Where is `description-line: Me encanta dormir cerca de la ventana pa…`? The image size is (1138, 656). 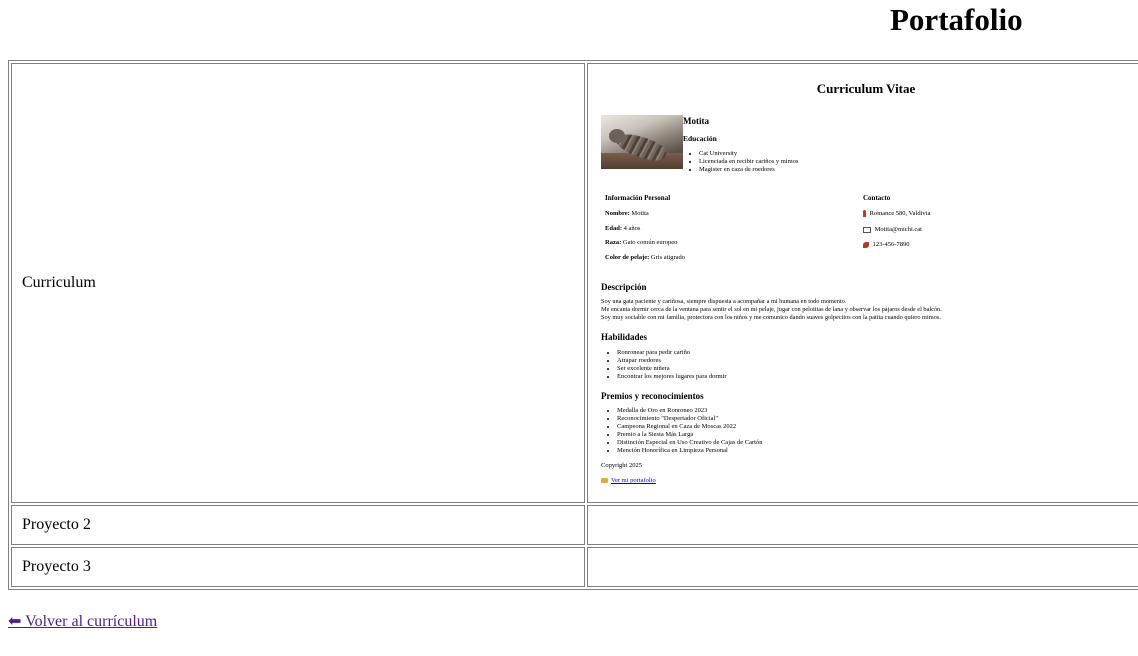 description-line: Me encanta dormir cerca de la ventana pa… is located at coordinates (771, 309).